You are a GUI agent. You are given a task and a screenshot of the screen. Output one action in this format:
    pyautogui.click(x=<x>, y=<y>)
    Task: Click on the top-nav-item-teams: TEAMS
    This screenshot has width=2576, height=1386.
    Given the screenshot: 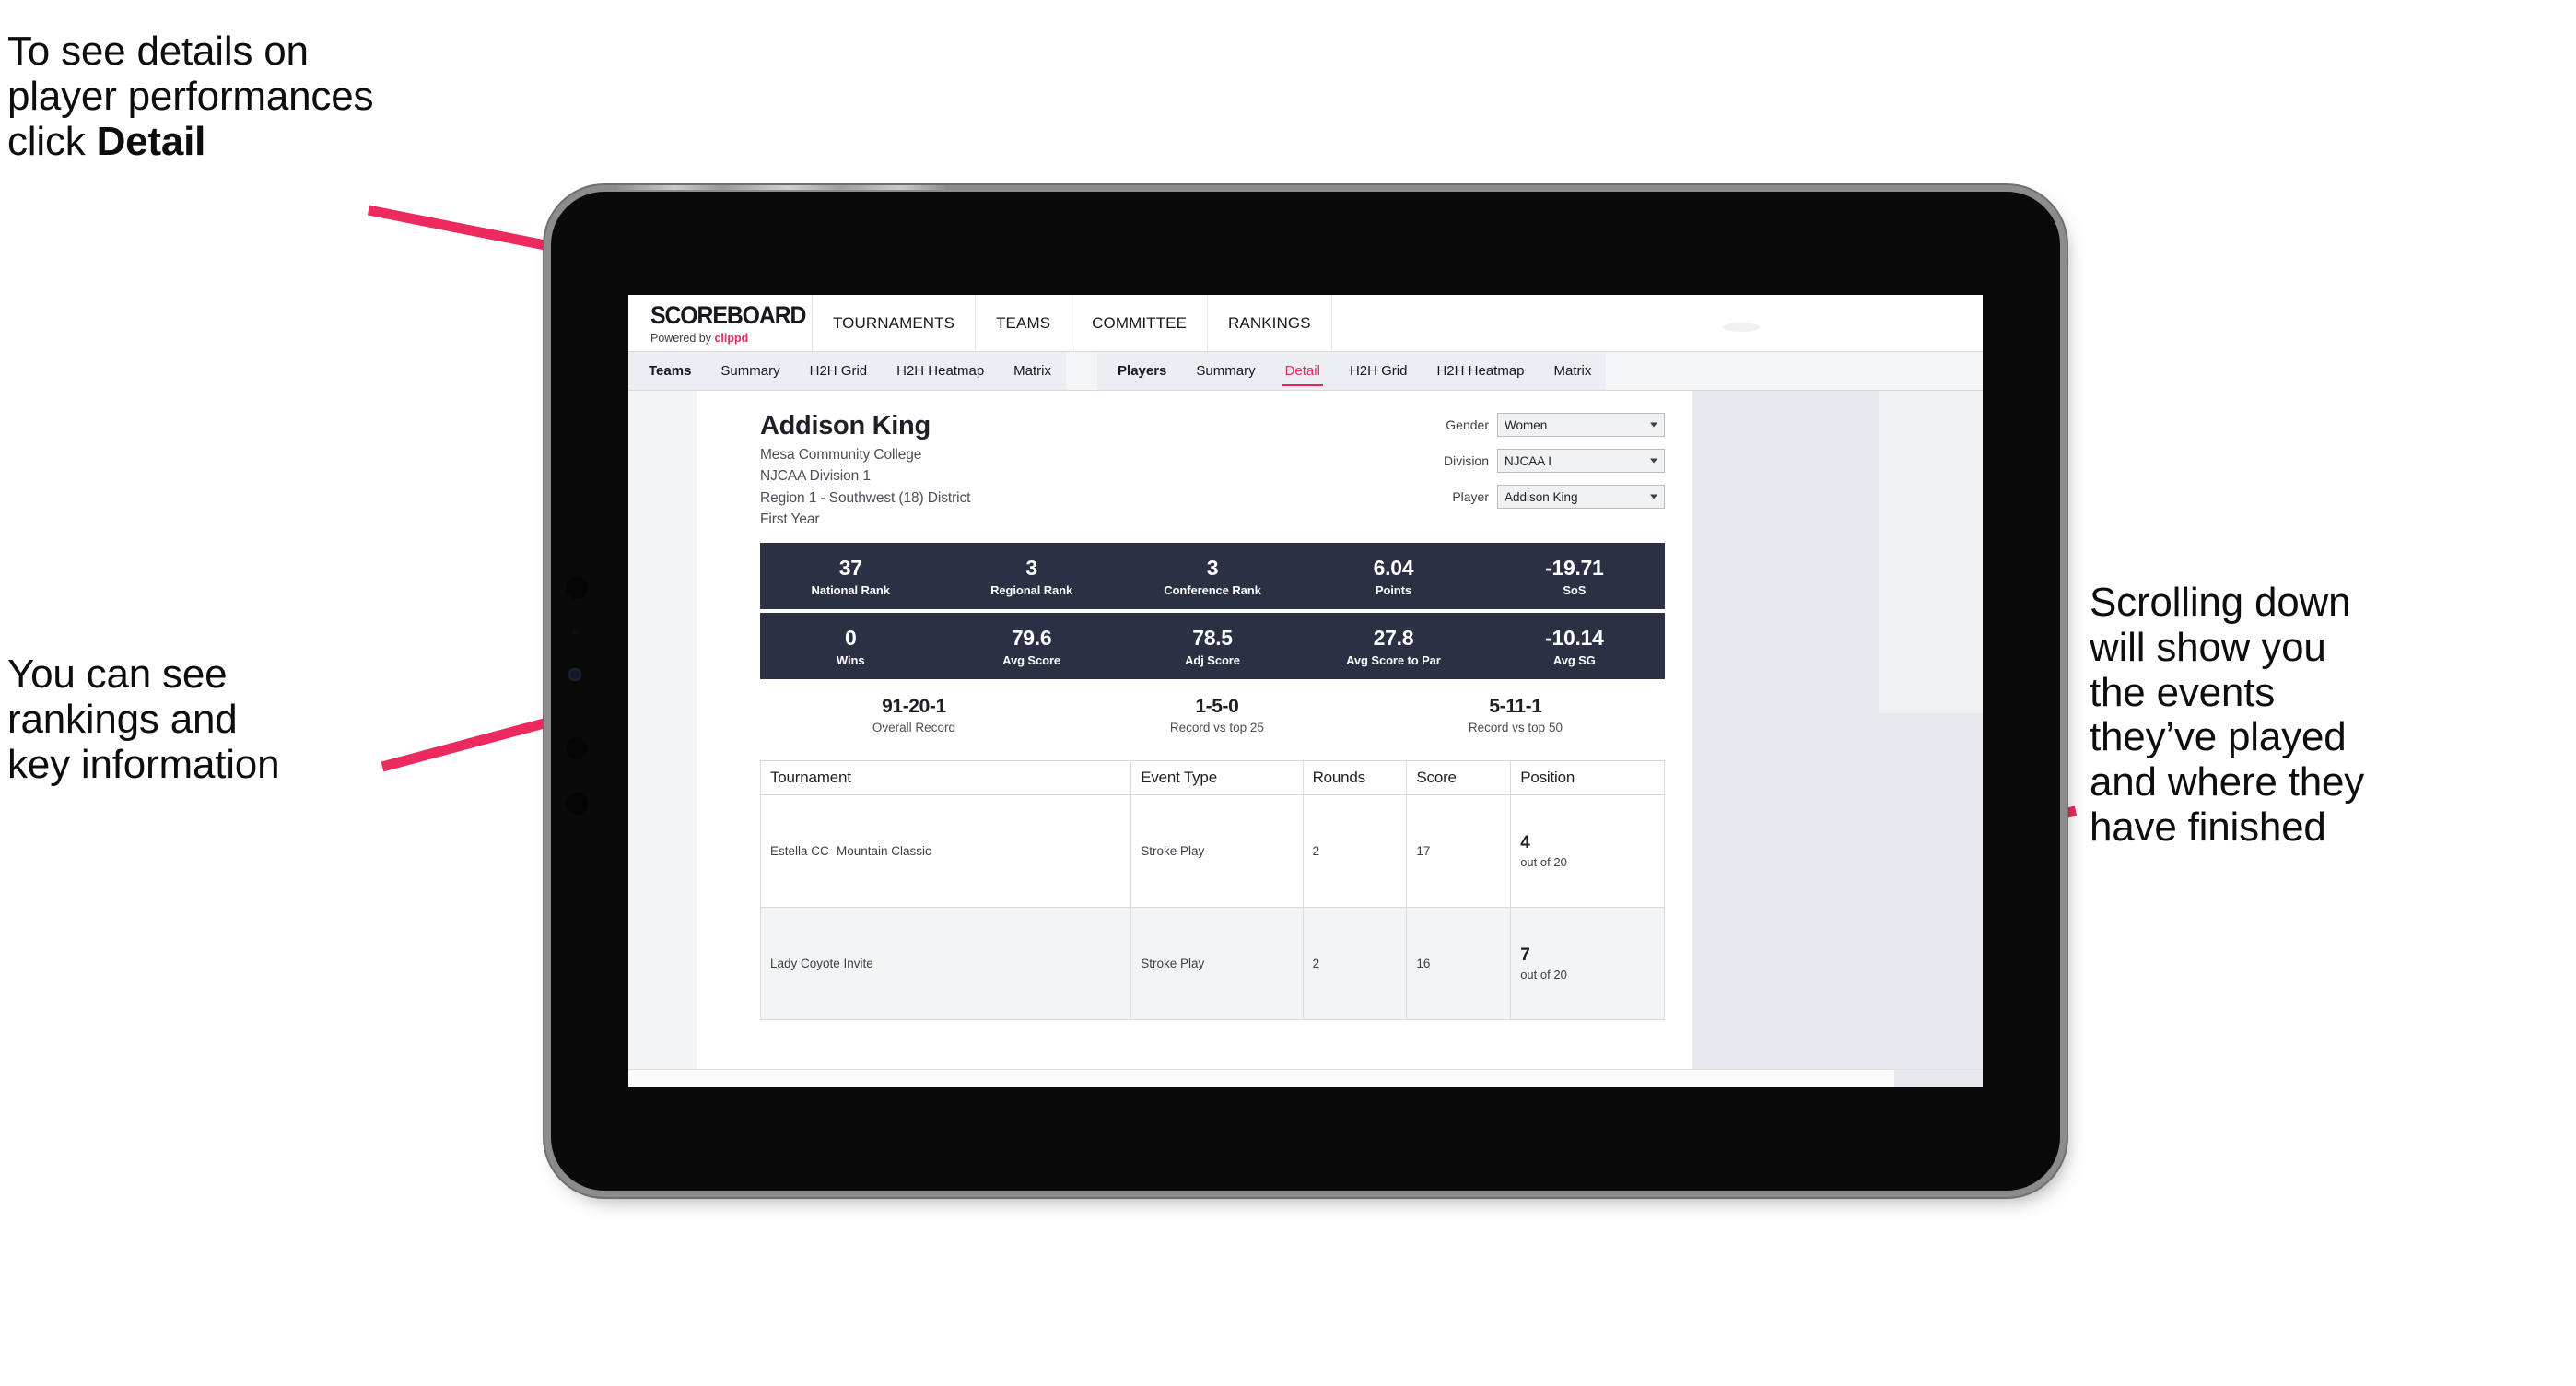 What is the action you would take?
    pyautogui.click(x=1024, y=323)
    